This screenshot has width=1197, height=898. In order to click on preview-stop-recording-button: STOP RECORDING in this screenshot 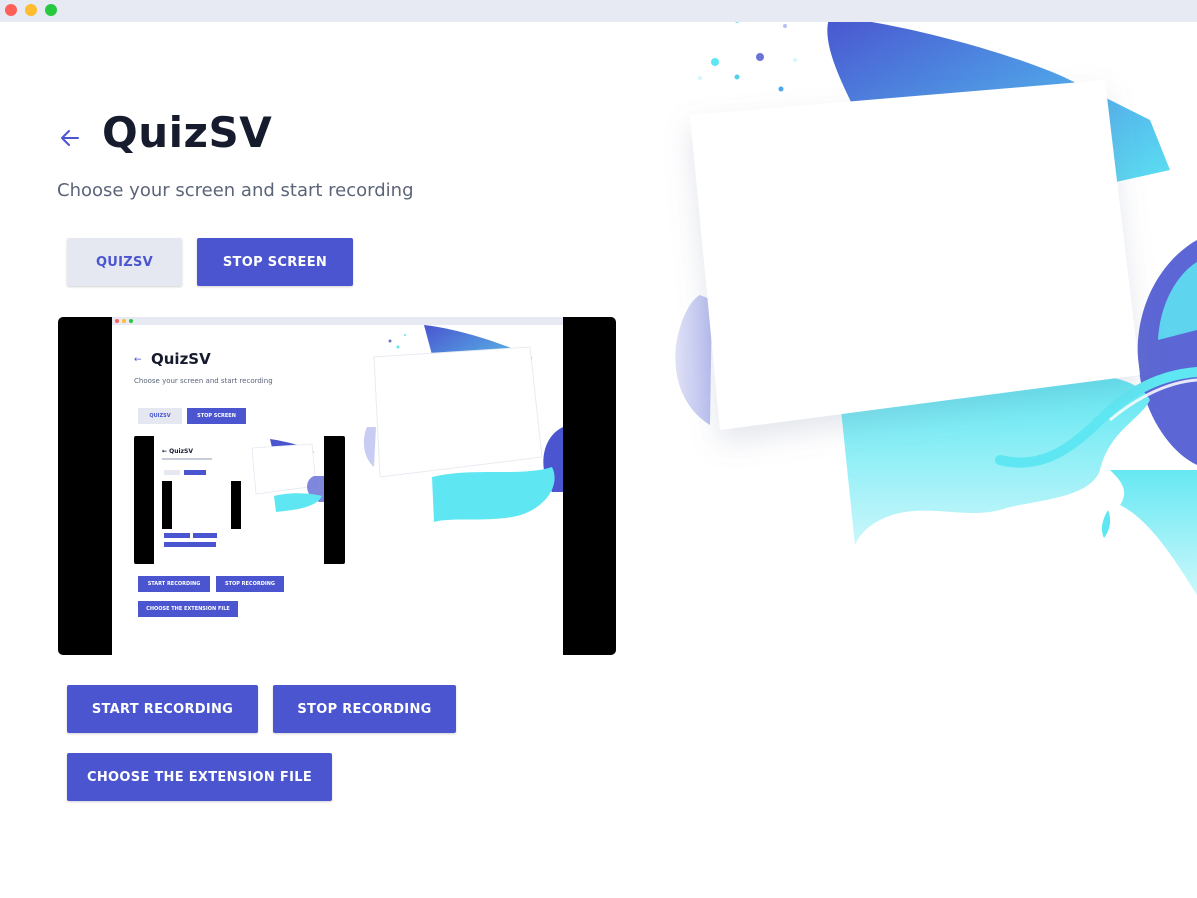, I will do `click(250, 584)`.